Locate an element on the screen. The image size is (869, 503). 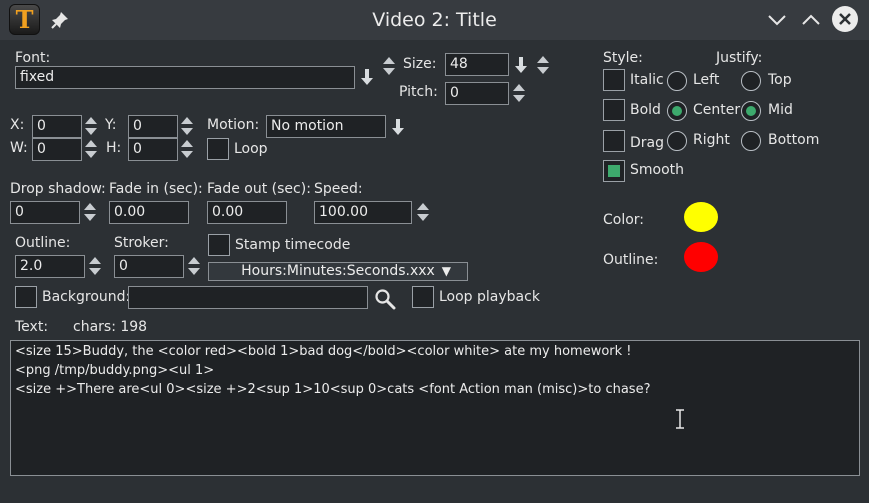
timecode-format-dropdown: Hours:Minutes:Seconds.xxx ▼ is located at coordinates (338, 271).